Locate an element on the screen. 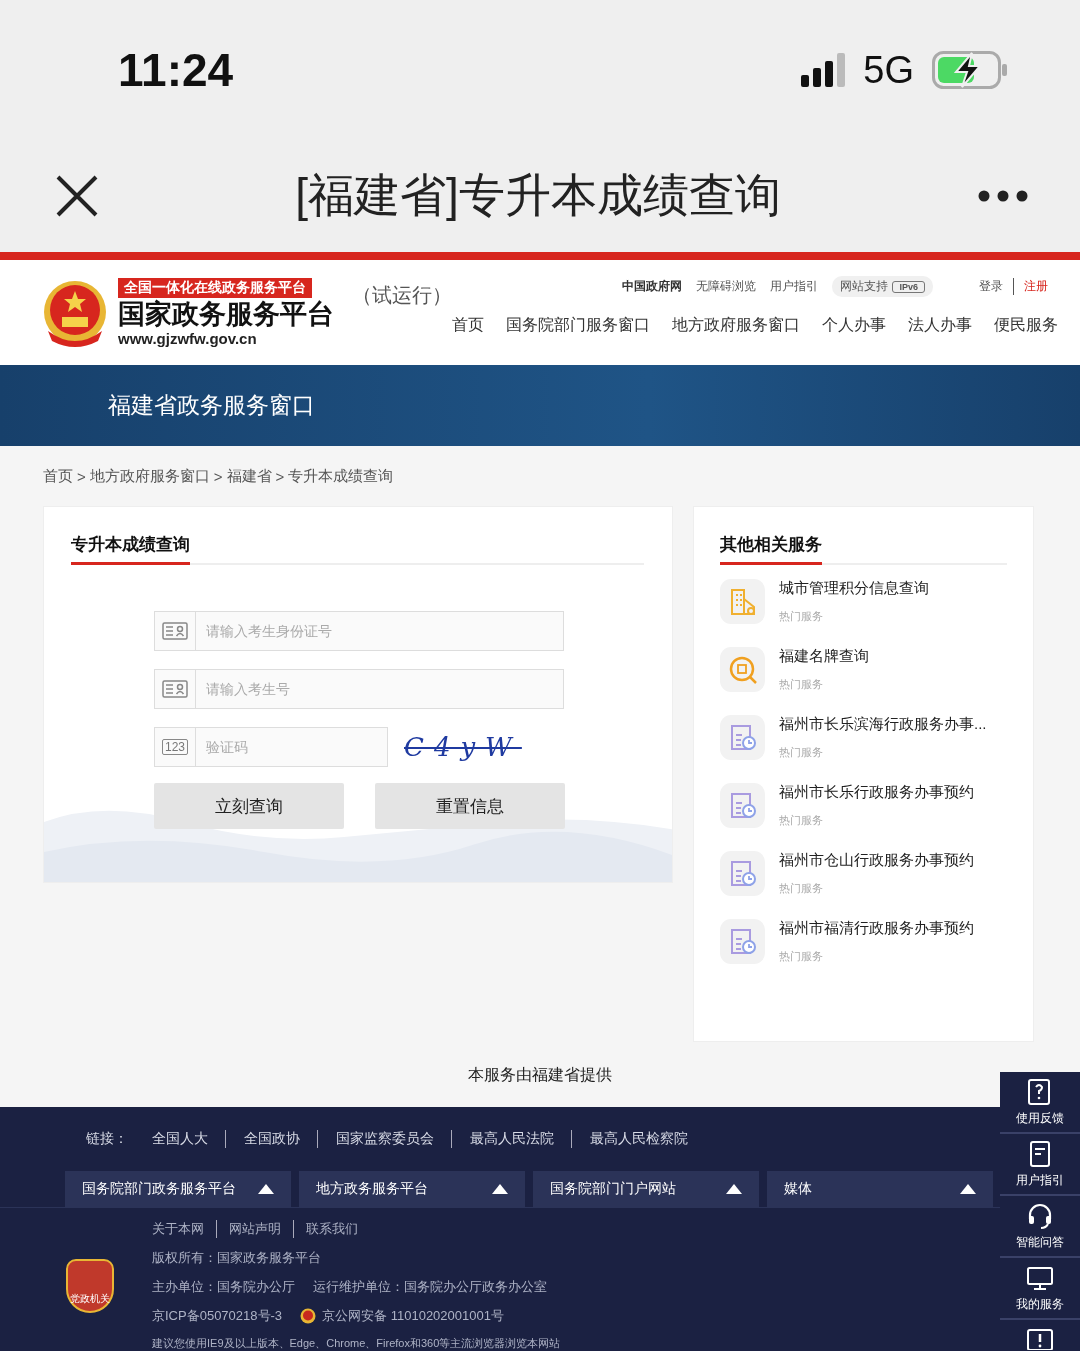 The width and height of the screenshot is (1080, 1351). side-panel-button: 智能问答 is located at coordinates (1040, 1226).